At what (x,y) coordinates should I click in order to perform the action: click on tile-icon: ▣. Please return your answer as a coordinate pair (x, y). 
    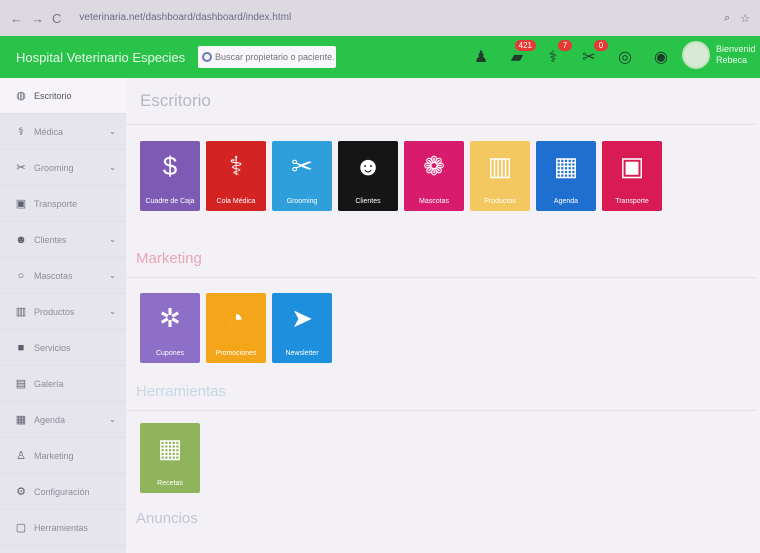
    Looking at the image, I should click on (632, 166).